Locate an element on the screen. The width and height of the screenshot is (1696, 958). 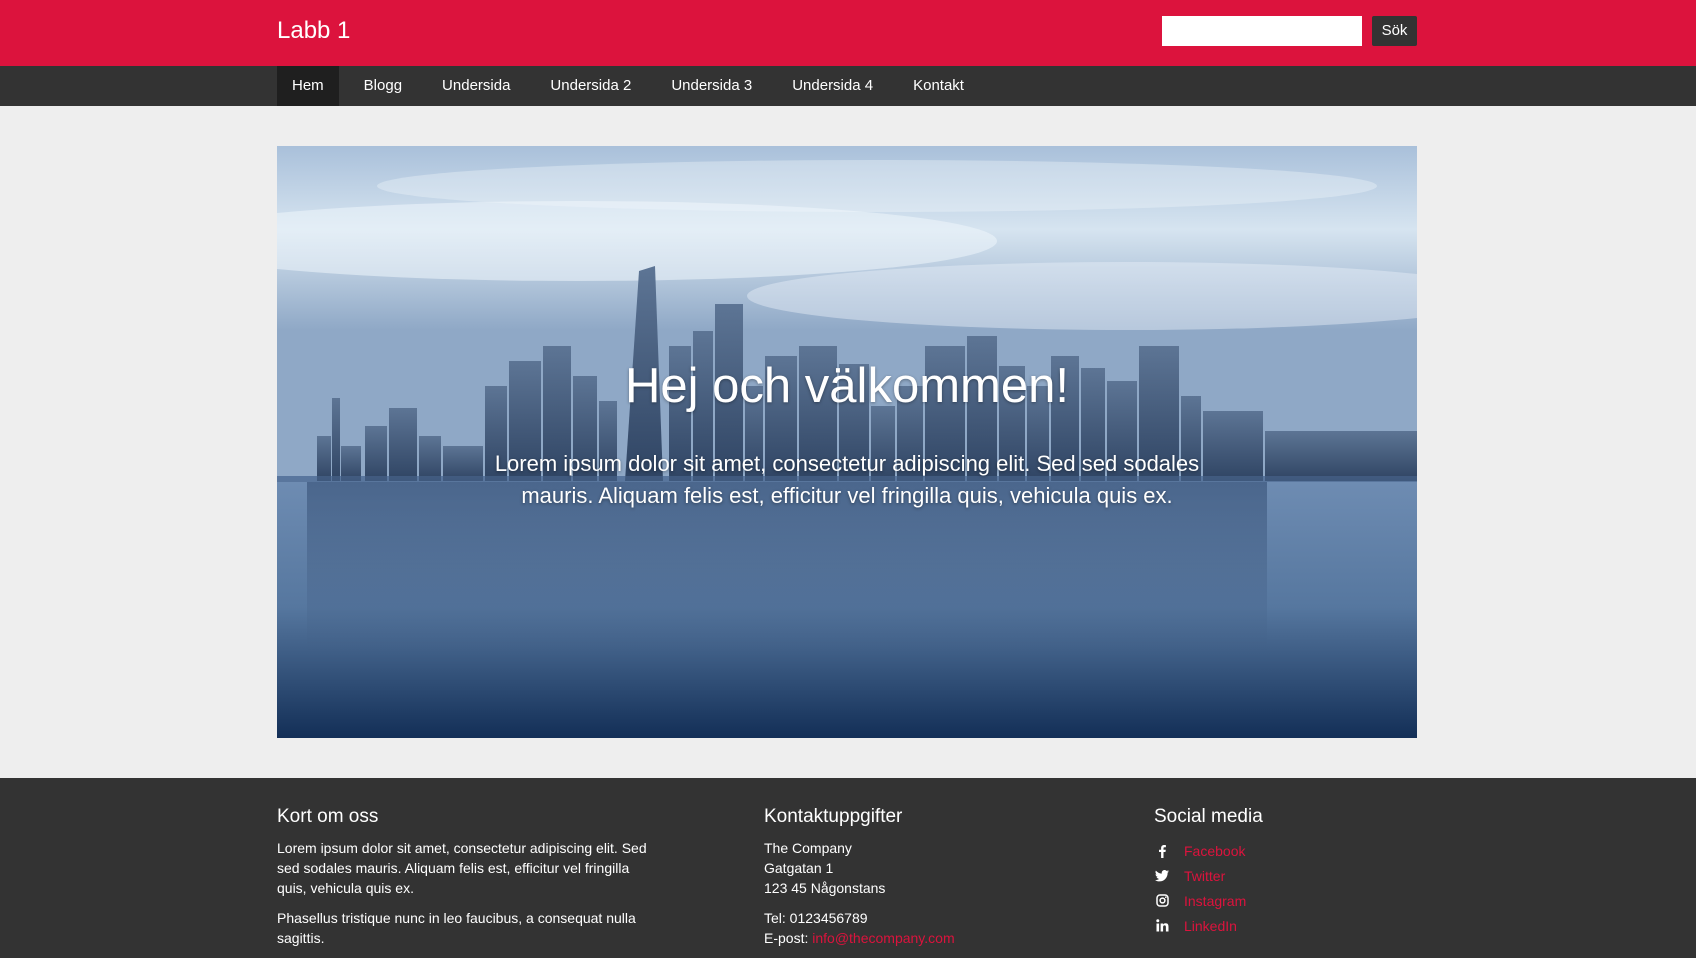
nav-item-undersida: Undersida is located at coordinates (476, 86).